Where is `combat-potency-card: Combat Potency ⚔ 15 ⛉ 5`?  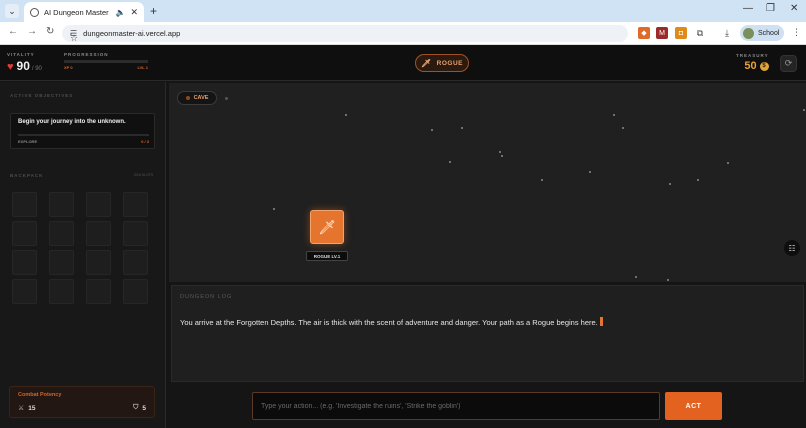 combat-potency-card: Combat Potency ⚔ 15 ⛉ 5 is located at coordinates (82, 402).